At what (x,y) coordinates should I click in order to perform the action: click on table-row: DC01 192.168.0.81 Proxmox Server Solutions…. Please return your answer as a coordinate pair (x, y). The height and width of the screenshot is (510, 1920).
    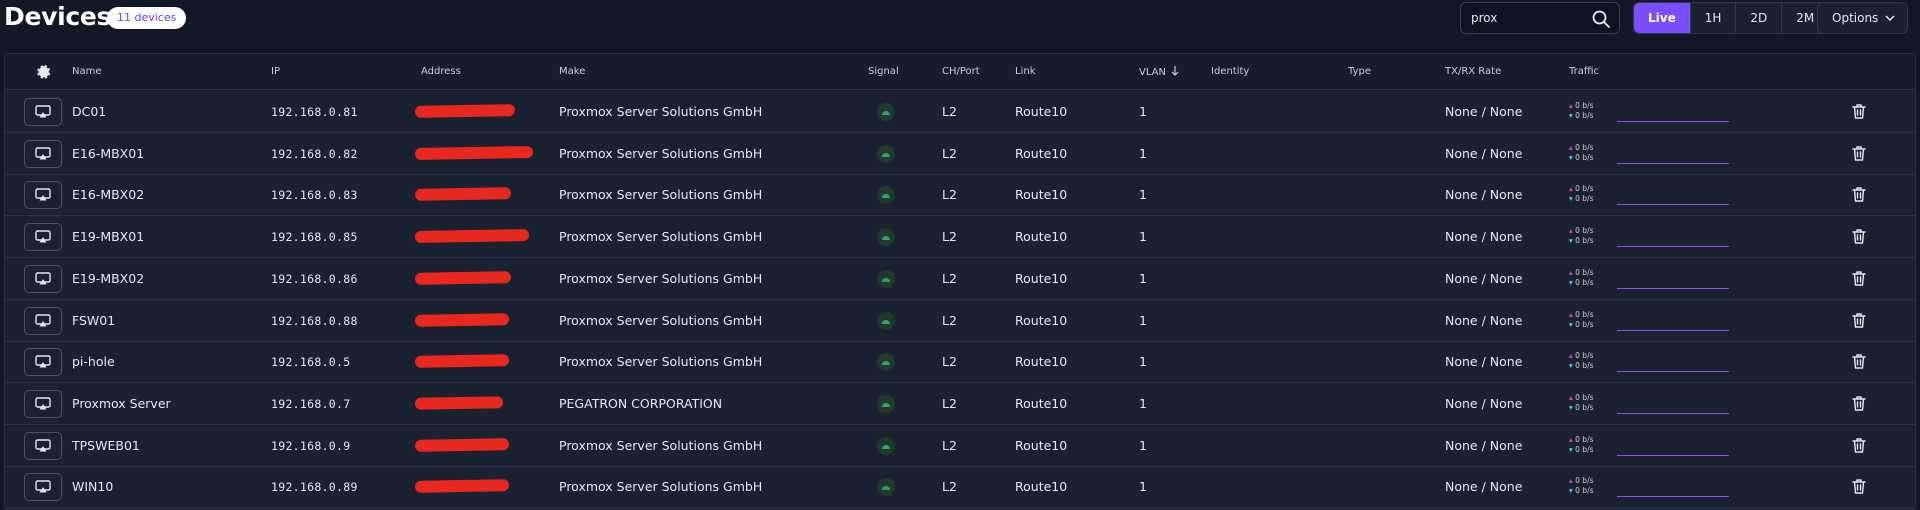
    Looking at the image, I should click on (960, 112).